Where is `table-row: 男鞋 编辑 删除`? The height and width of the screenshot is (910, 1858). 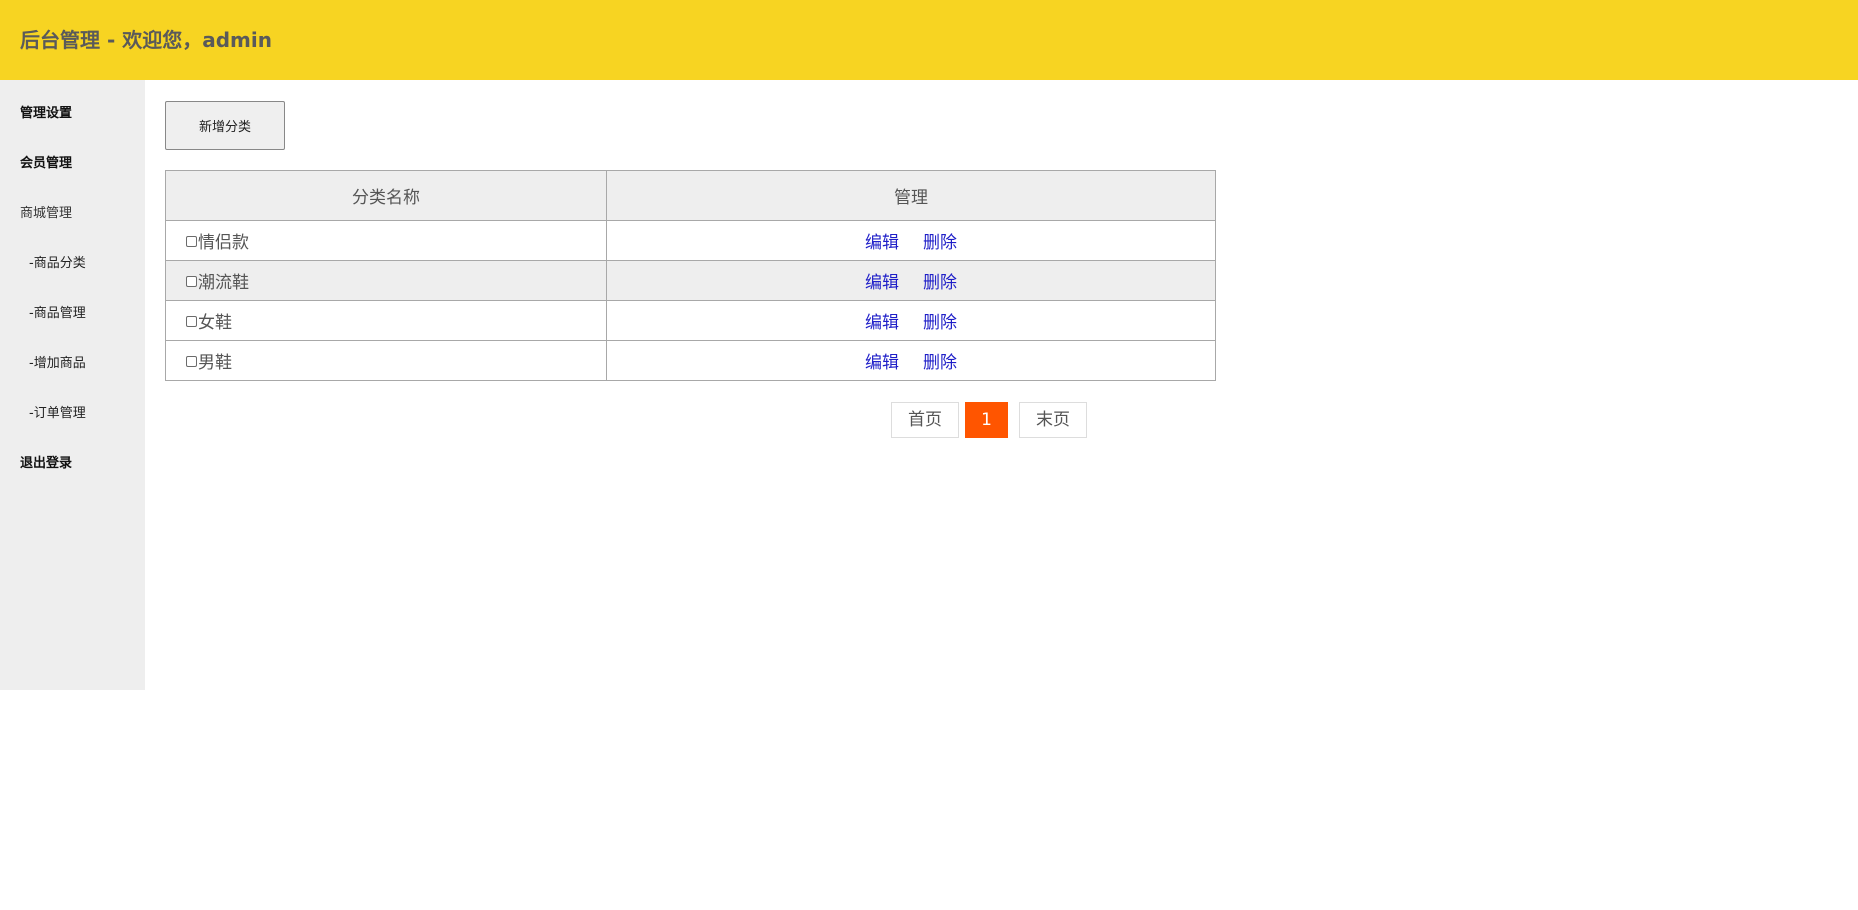
table-row: 男鞋 编辑 删除 is located at coordinates (690, 360).